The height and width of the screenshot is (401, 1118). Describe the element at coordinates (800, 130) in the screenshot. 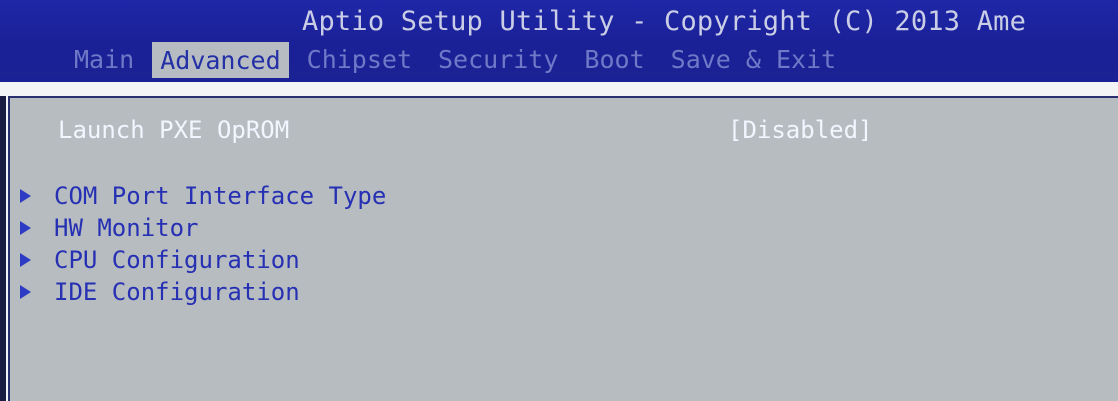

I see `setting-value: [Disabled]` at that location.